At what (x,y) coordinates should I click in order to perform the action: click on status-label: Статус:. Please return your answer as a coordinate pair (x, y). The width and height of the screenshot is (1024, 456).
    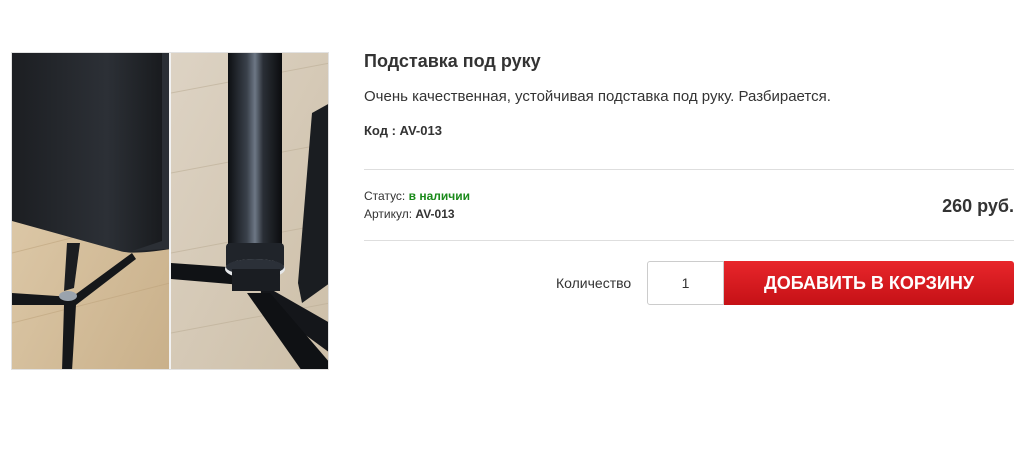
    Looking at the image, I should click on (385, 196).